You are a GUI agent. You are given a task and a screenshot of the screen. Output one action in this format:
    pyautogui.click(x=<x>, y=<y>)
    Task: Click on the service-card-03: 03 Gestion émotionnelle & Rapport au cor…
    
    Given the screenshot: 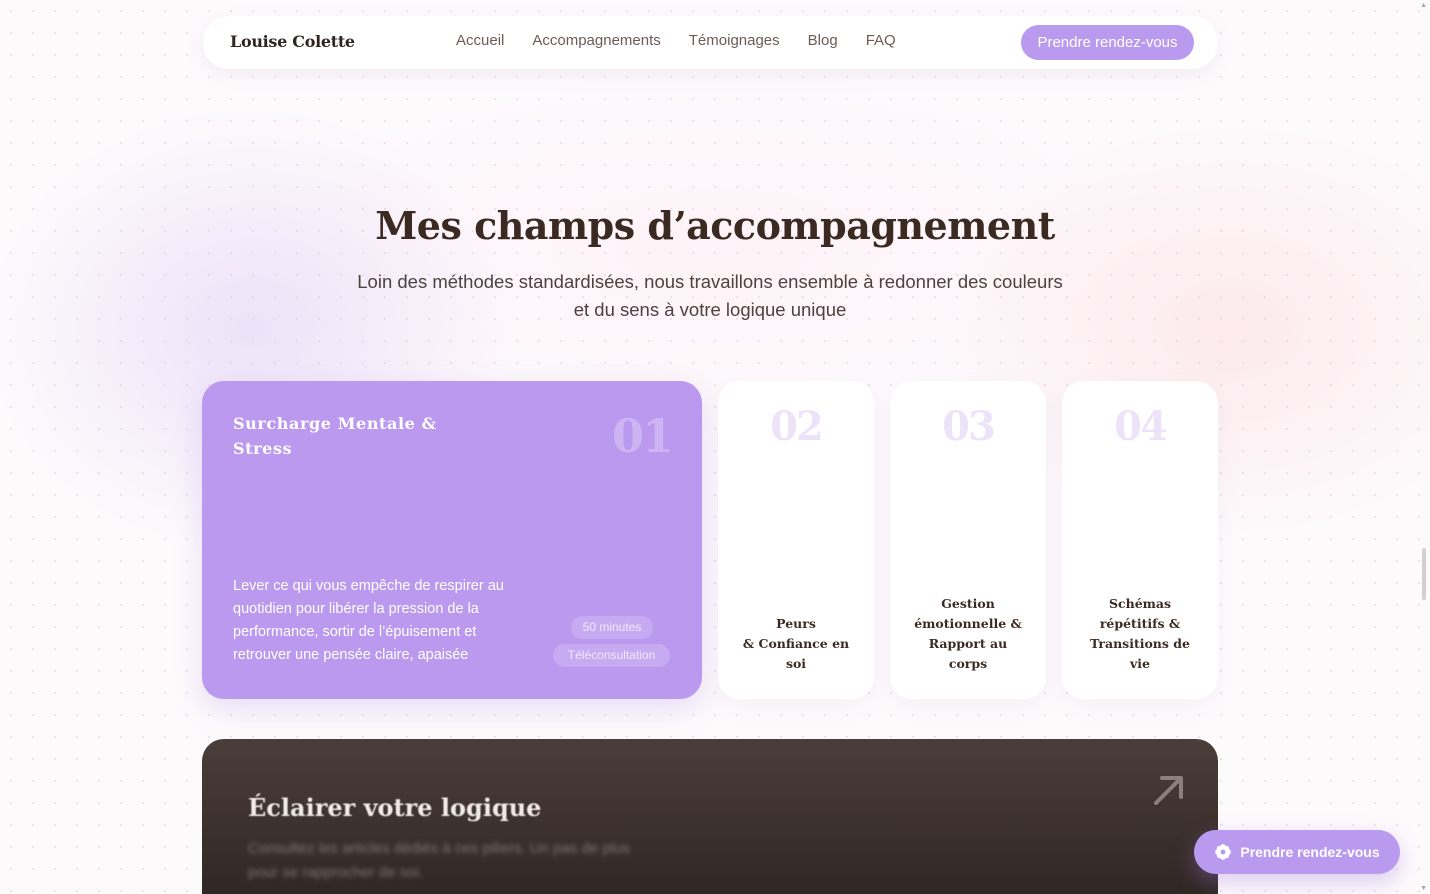 What is the action you would take?
    pyautogui.click(x=968, y=540)
    